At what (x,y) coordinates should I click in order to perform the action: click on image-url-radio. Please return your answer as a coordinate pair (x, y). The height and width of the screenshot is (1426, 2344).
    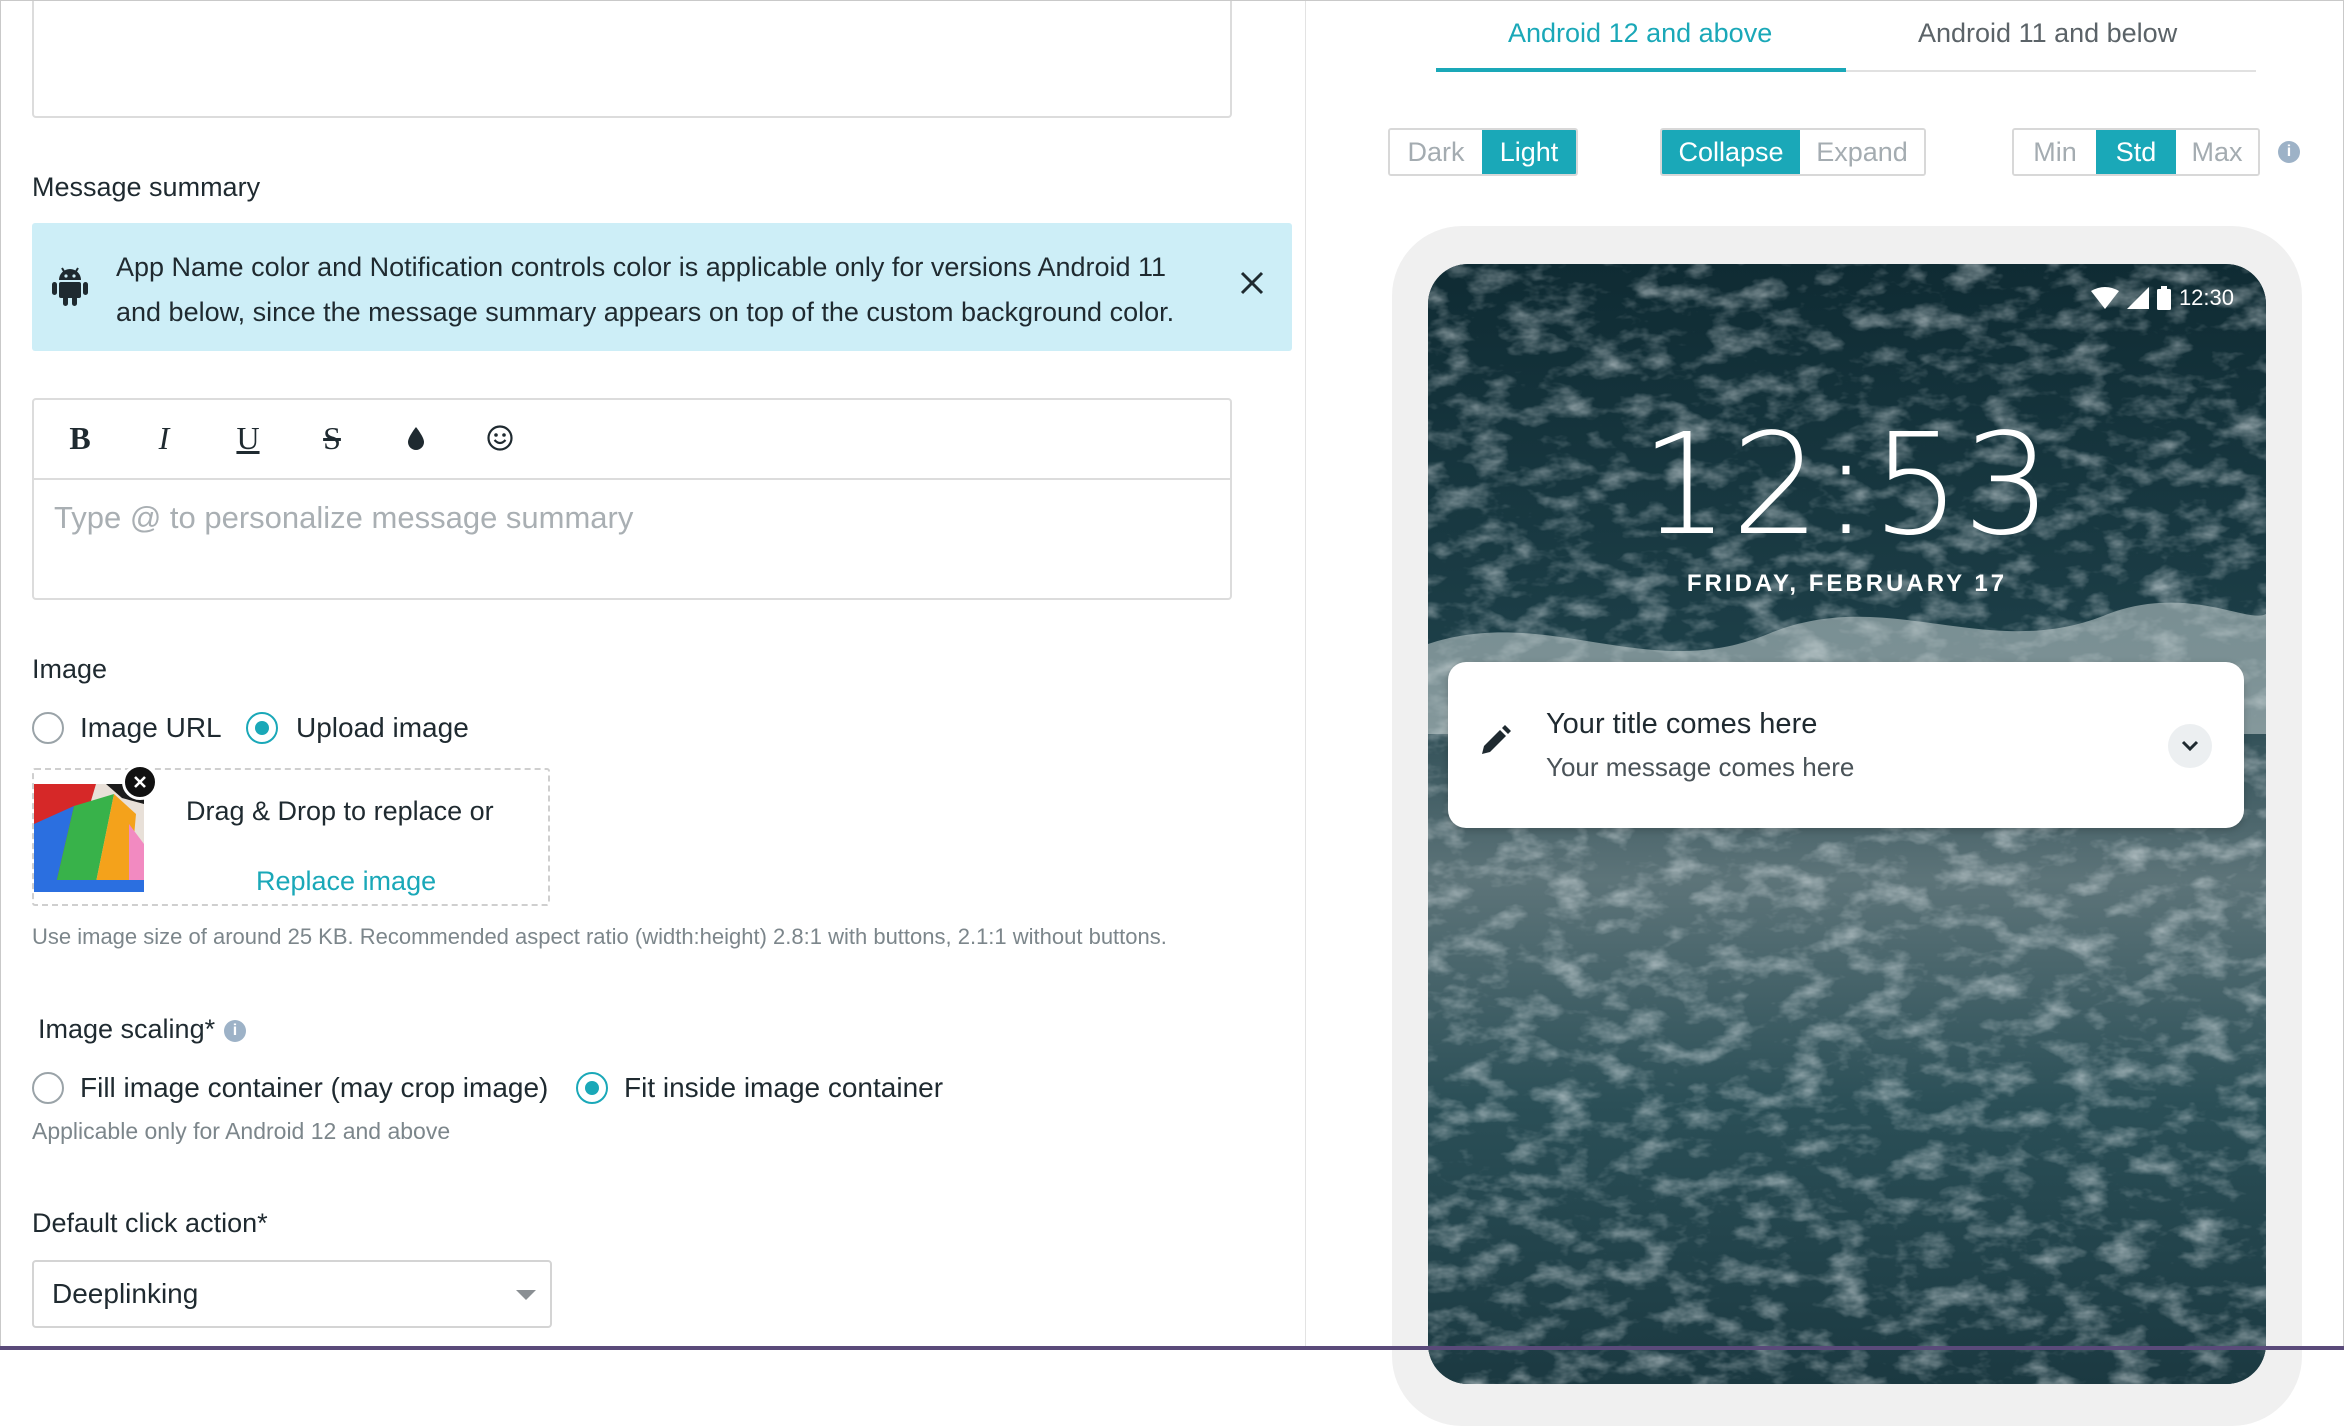
    Looking at the image, I should click on (48, 728).